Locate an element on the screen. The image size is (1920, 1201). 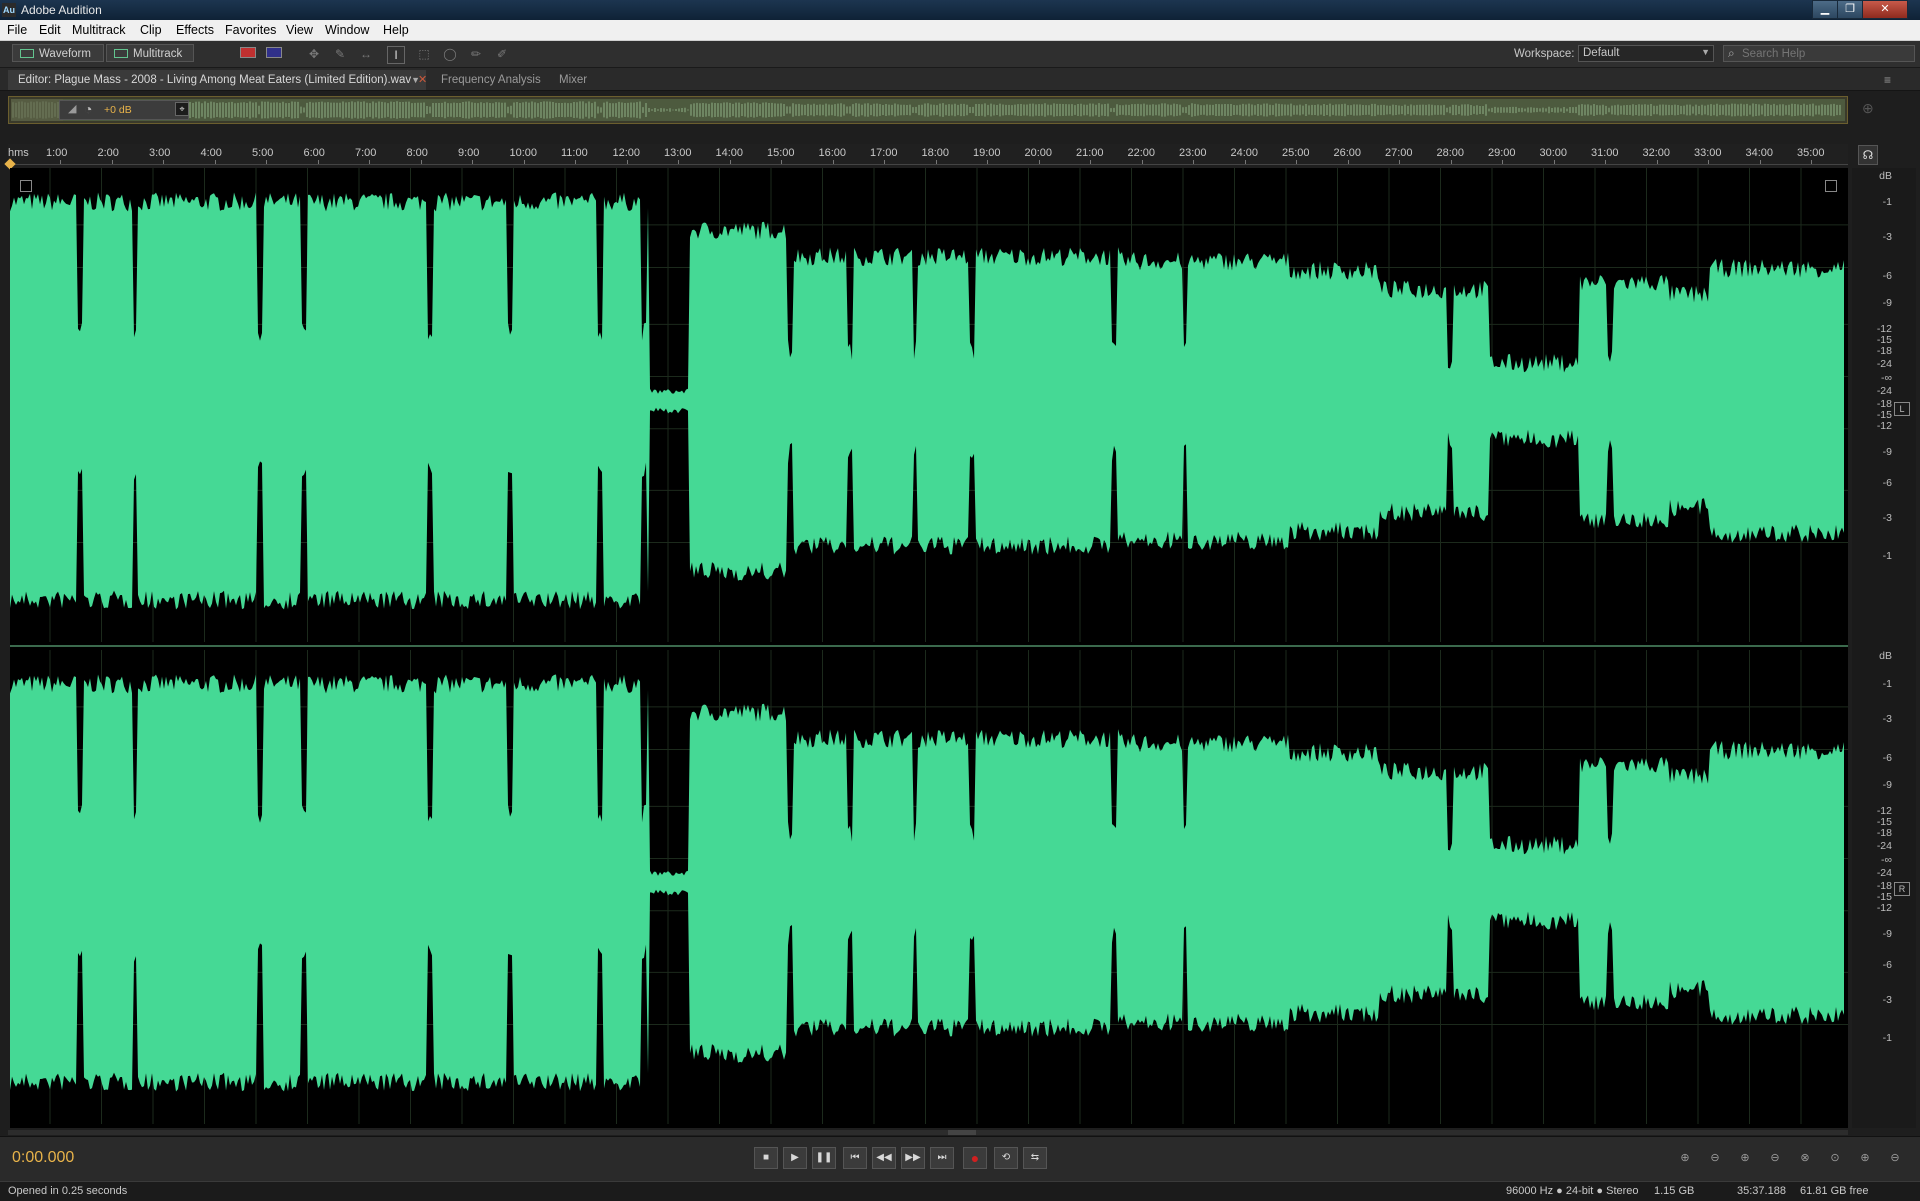
ruler-tick-label: 23:00 is located at coordinates (1193, 153).